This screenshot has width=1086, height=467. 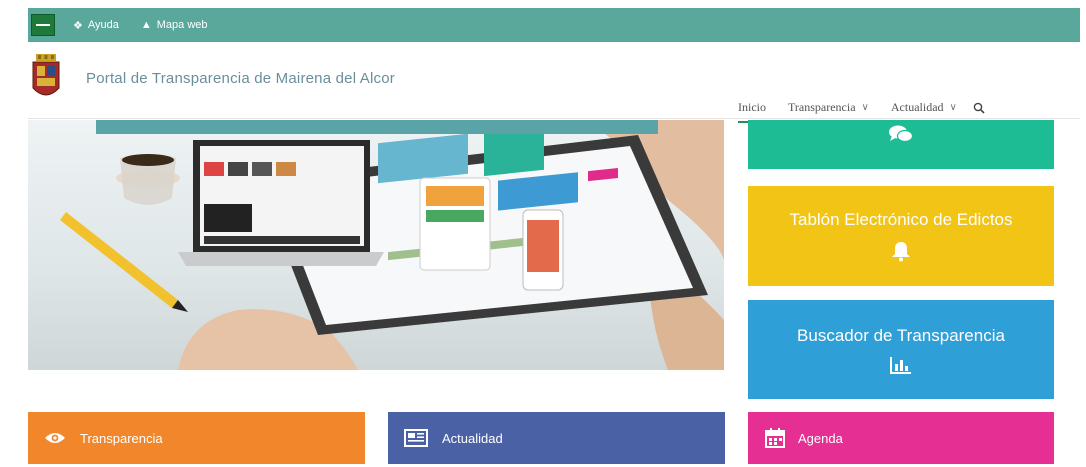 What do you see at coordinates (822, 107) in the screenshot?
I see `nav-label: Transparencia` at bounding box center [822, 107].